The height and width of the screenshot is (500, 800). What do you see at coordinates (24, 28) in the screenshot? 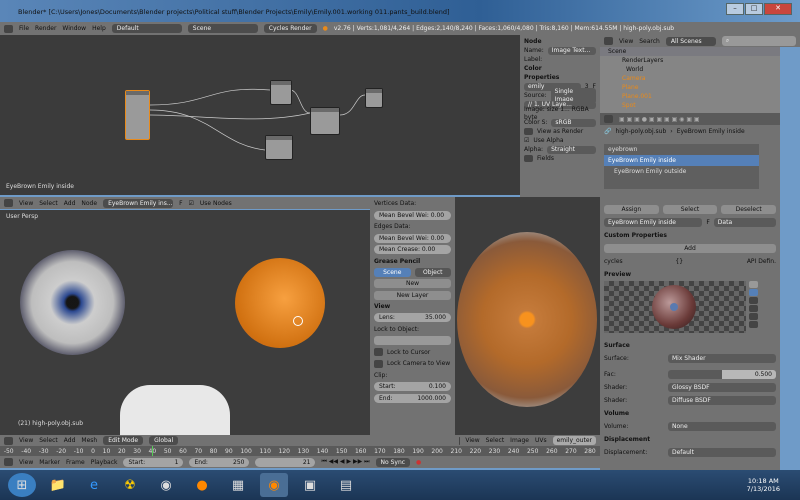
I see `menu-file: File` at bounding box center [24, 28].